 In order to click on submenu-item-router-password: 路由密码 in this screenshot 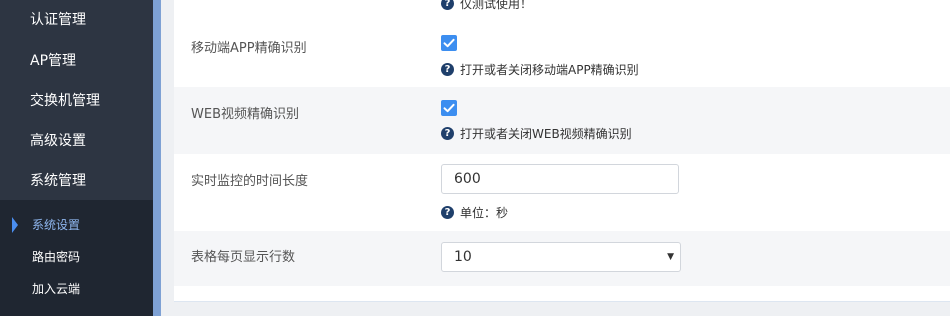, I will do `click(76, 257)`.